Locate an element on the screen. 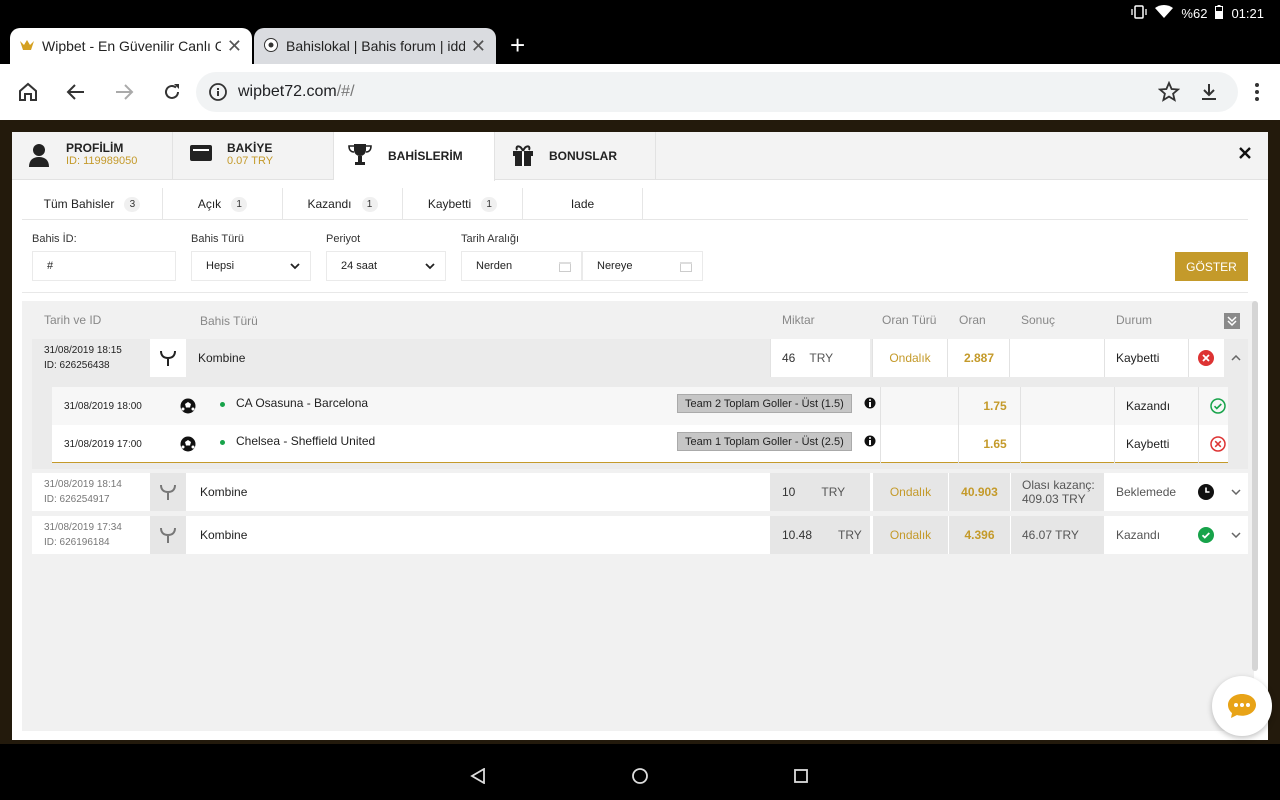  bet-id-input: # is located at coordinates (104, 266).